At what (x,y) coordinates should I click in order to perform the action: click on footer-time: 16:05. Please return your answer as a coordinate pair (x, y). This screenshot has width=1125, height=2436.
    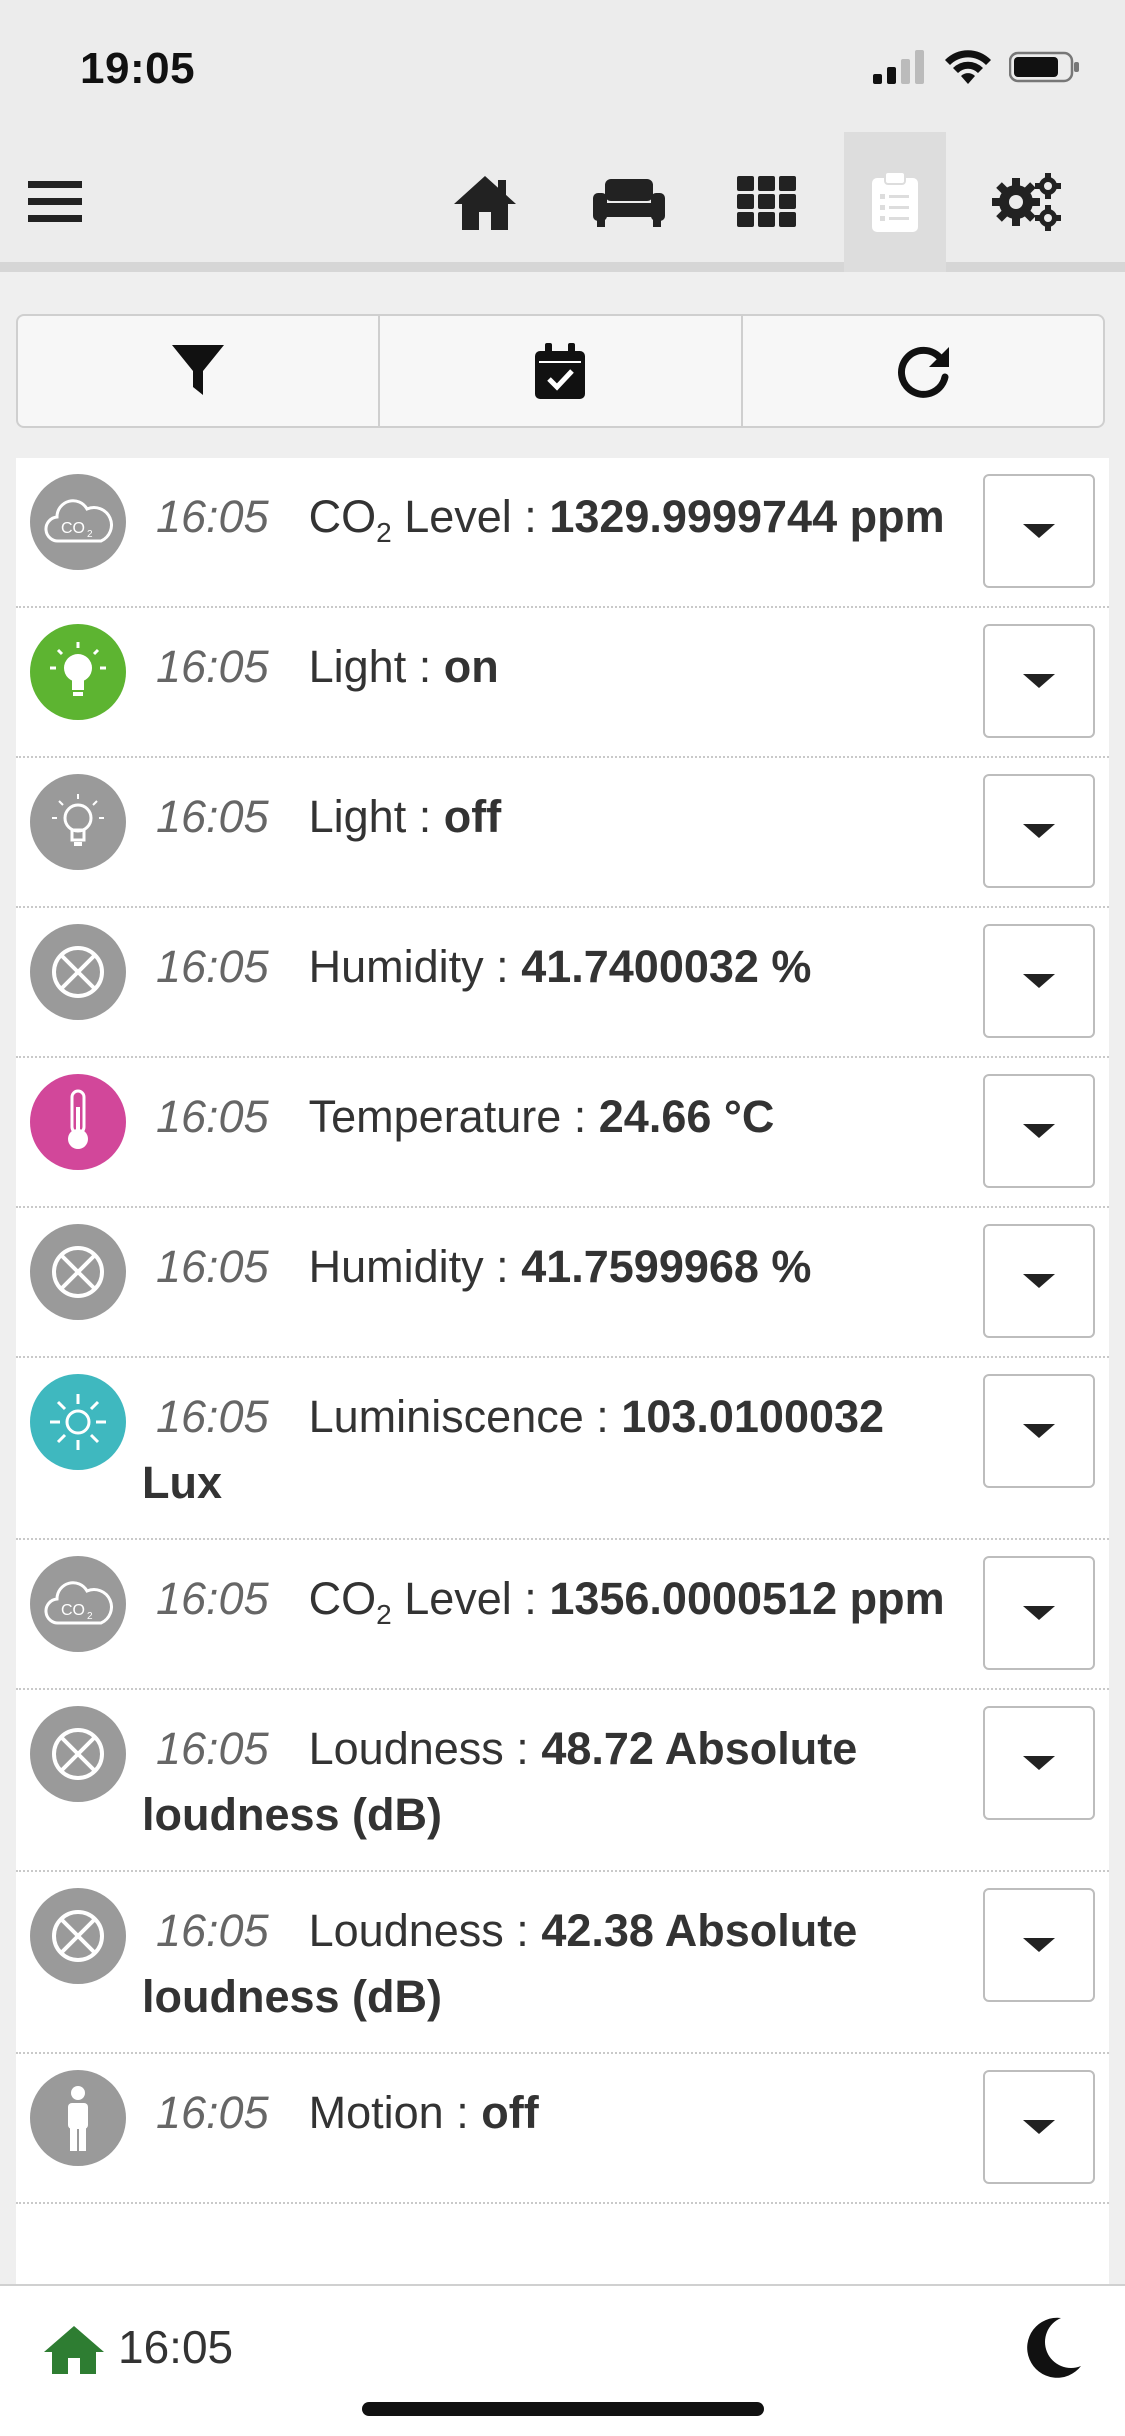
    Looking at the image, I should click on (176, 2347).